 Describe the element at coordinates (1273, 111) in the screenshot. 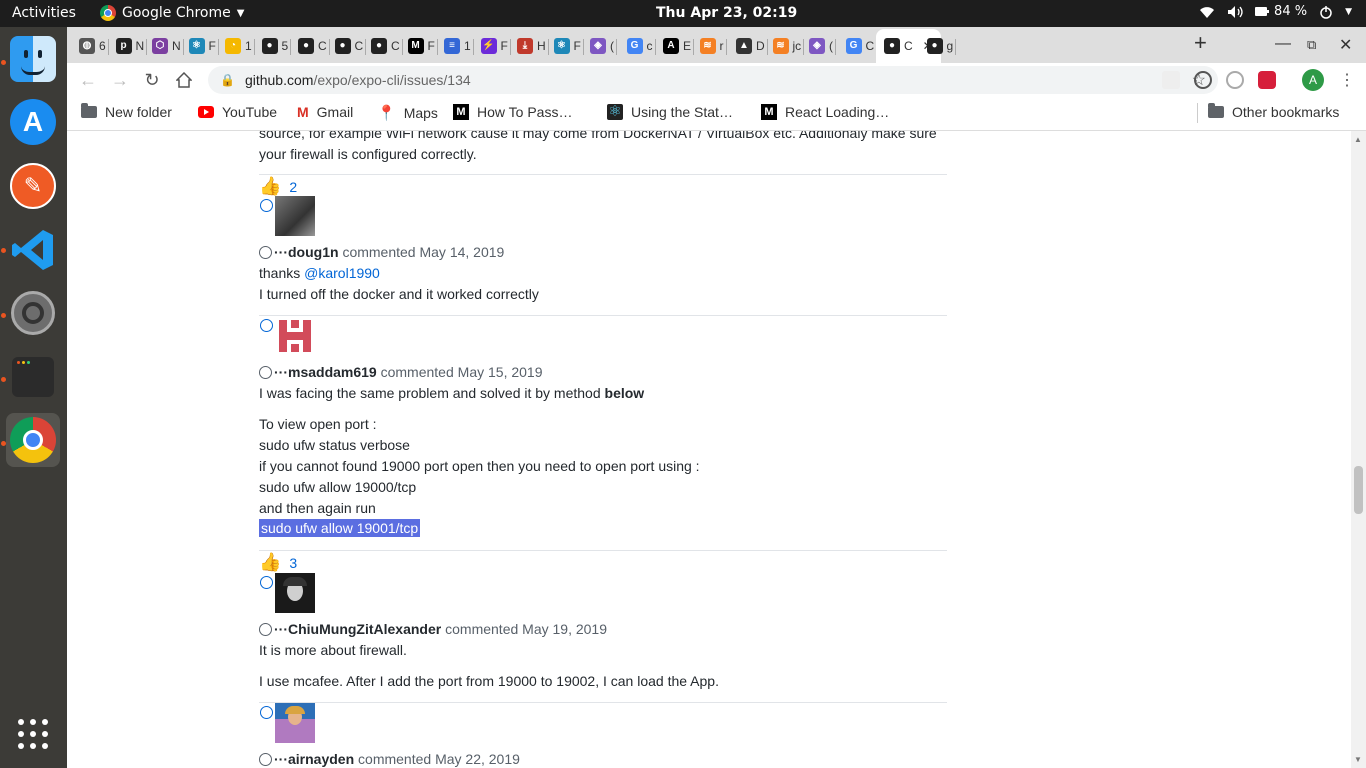

I see `bookmark-other-bookmarks: Other bookmarks` at that location.